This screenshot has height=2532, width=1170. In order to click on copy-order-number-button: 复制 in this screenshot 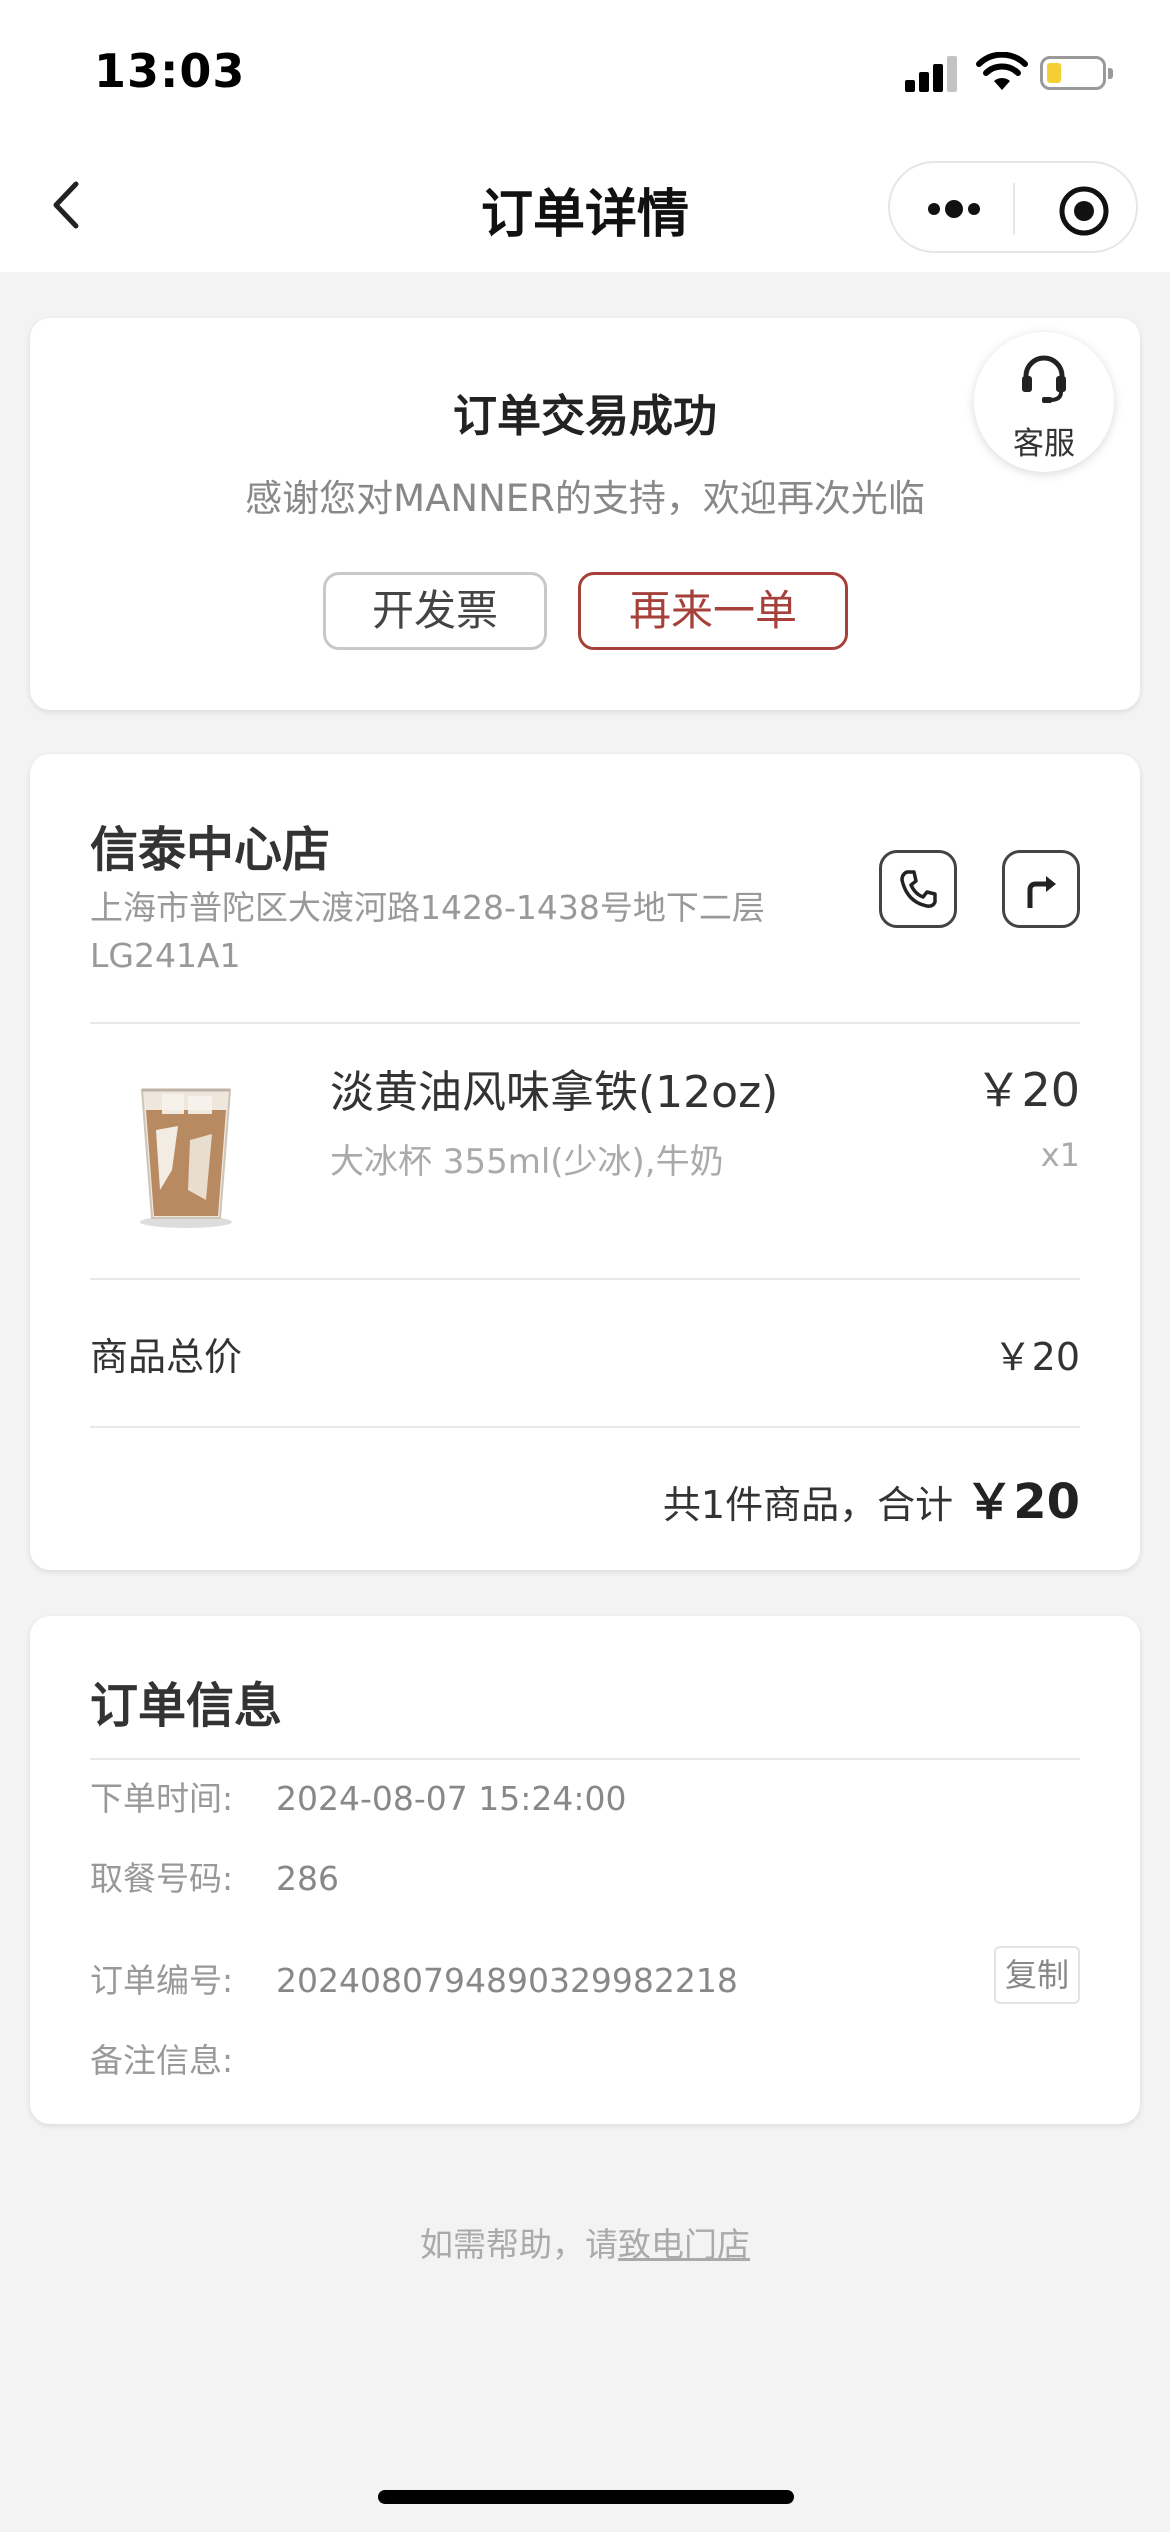, I will do `click(1037, 1975)`.